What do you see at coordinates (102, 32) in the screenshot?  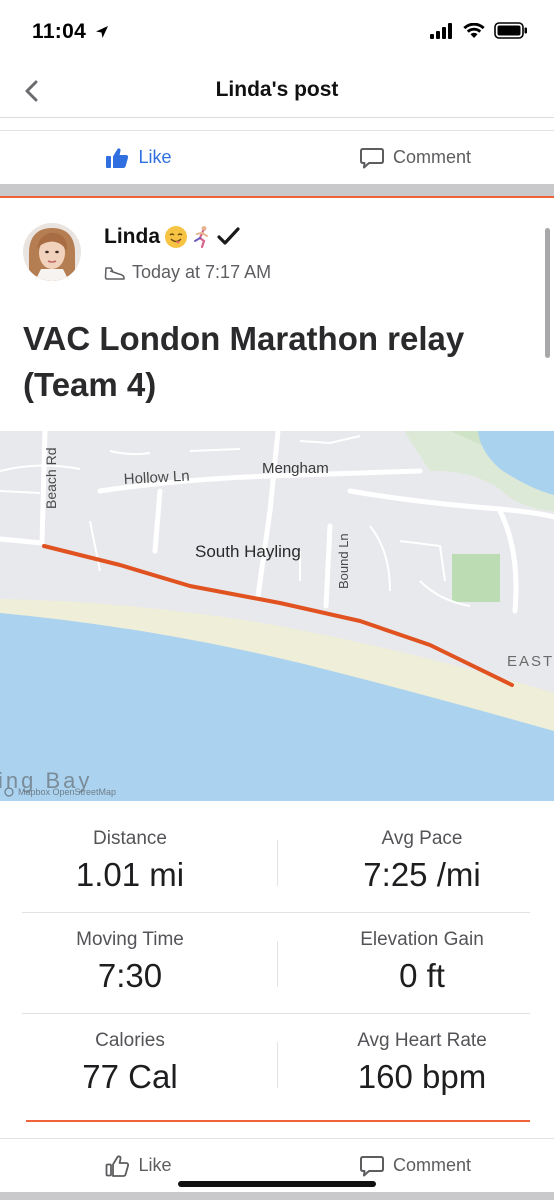 I see `location-arrow-icon` at bounding box center [102, 32].